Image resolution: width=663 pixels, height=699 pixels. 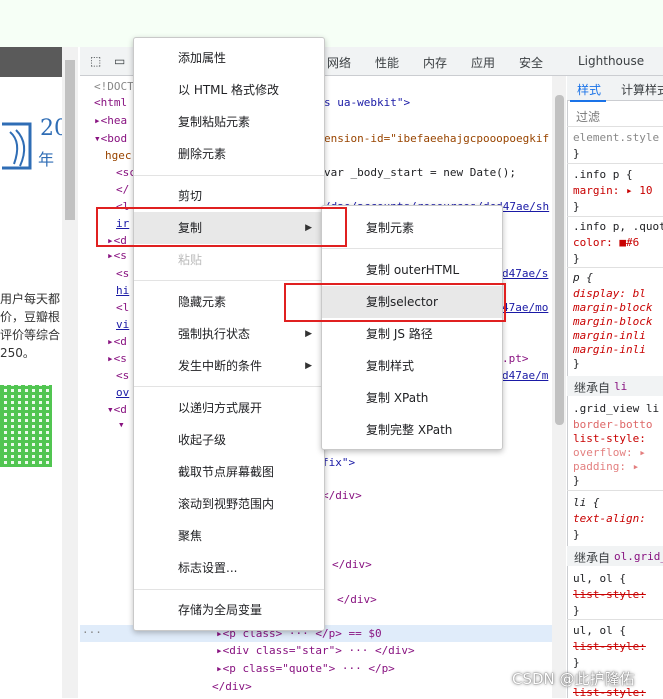 What do you see at coordinates (117, 341) in the screenshot?
I see `dom-node-line: ▸<d` at bounding box center [117, 341].